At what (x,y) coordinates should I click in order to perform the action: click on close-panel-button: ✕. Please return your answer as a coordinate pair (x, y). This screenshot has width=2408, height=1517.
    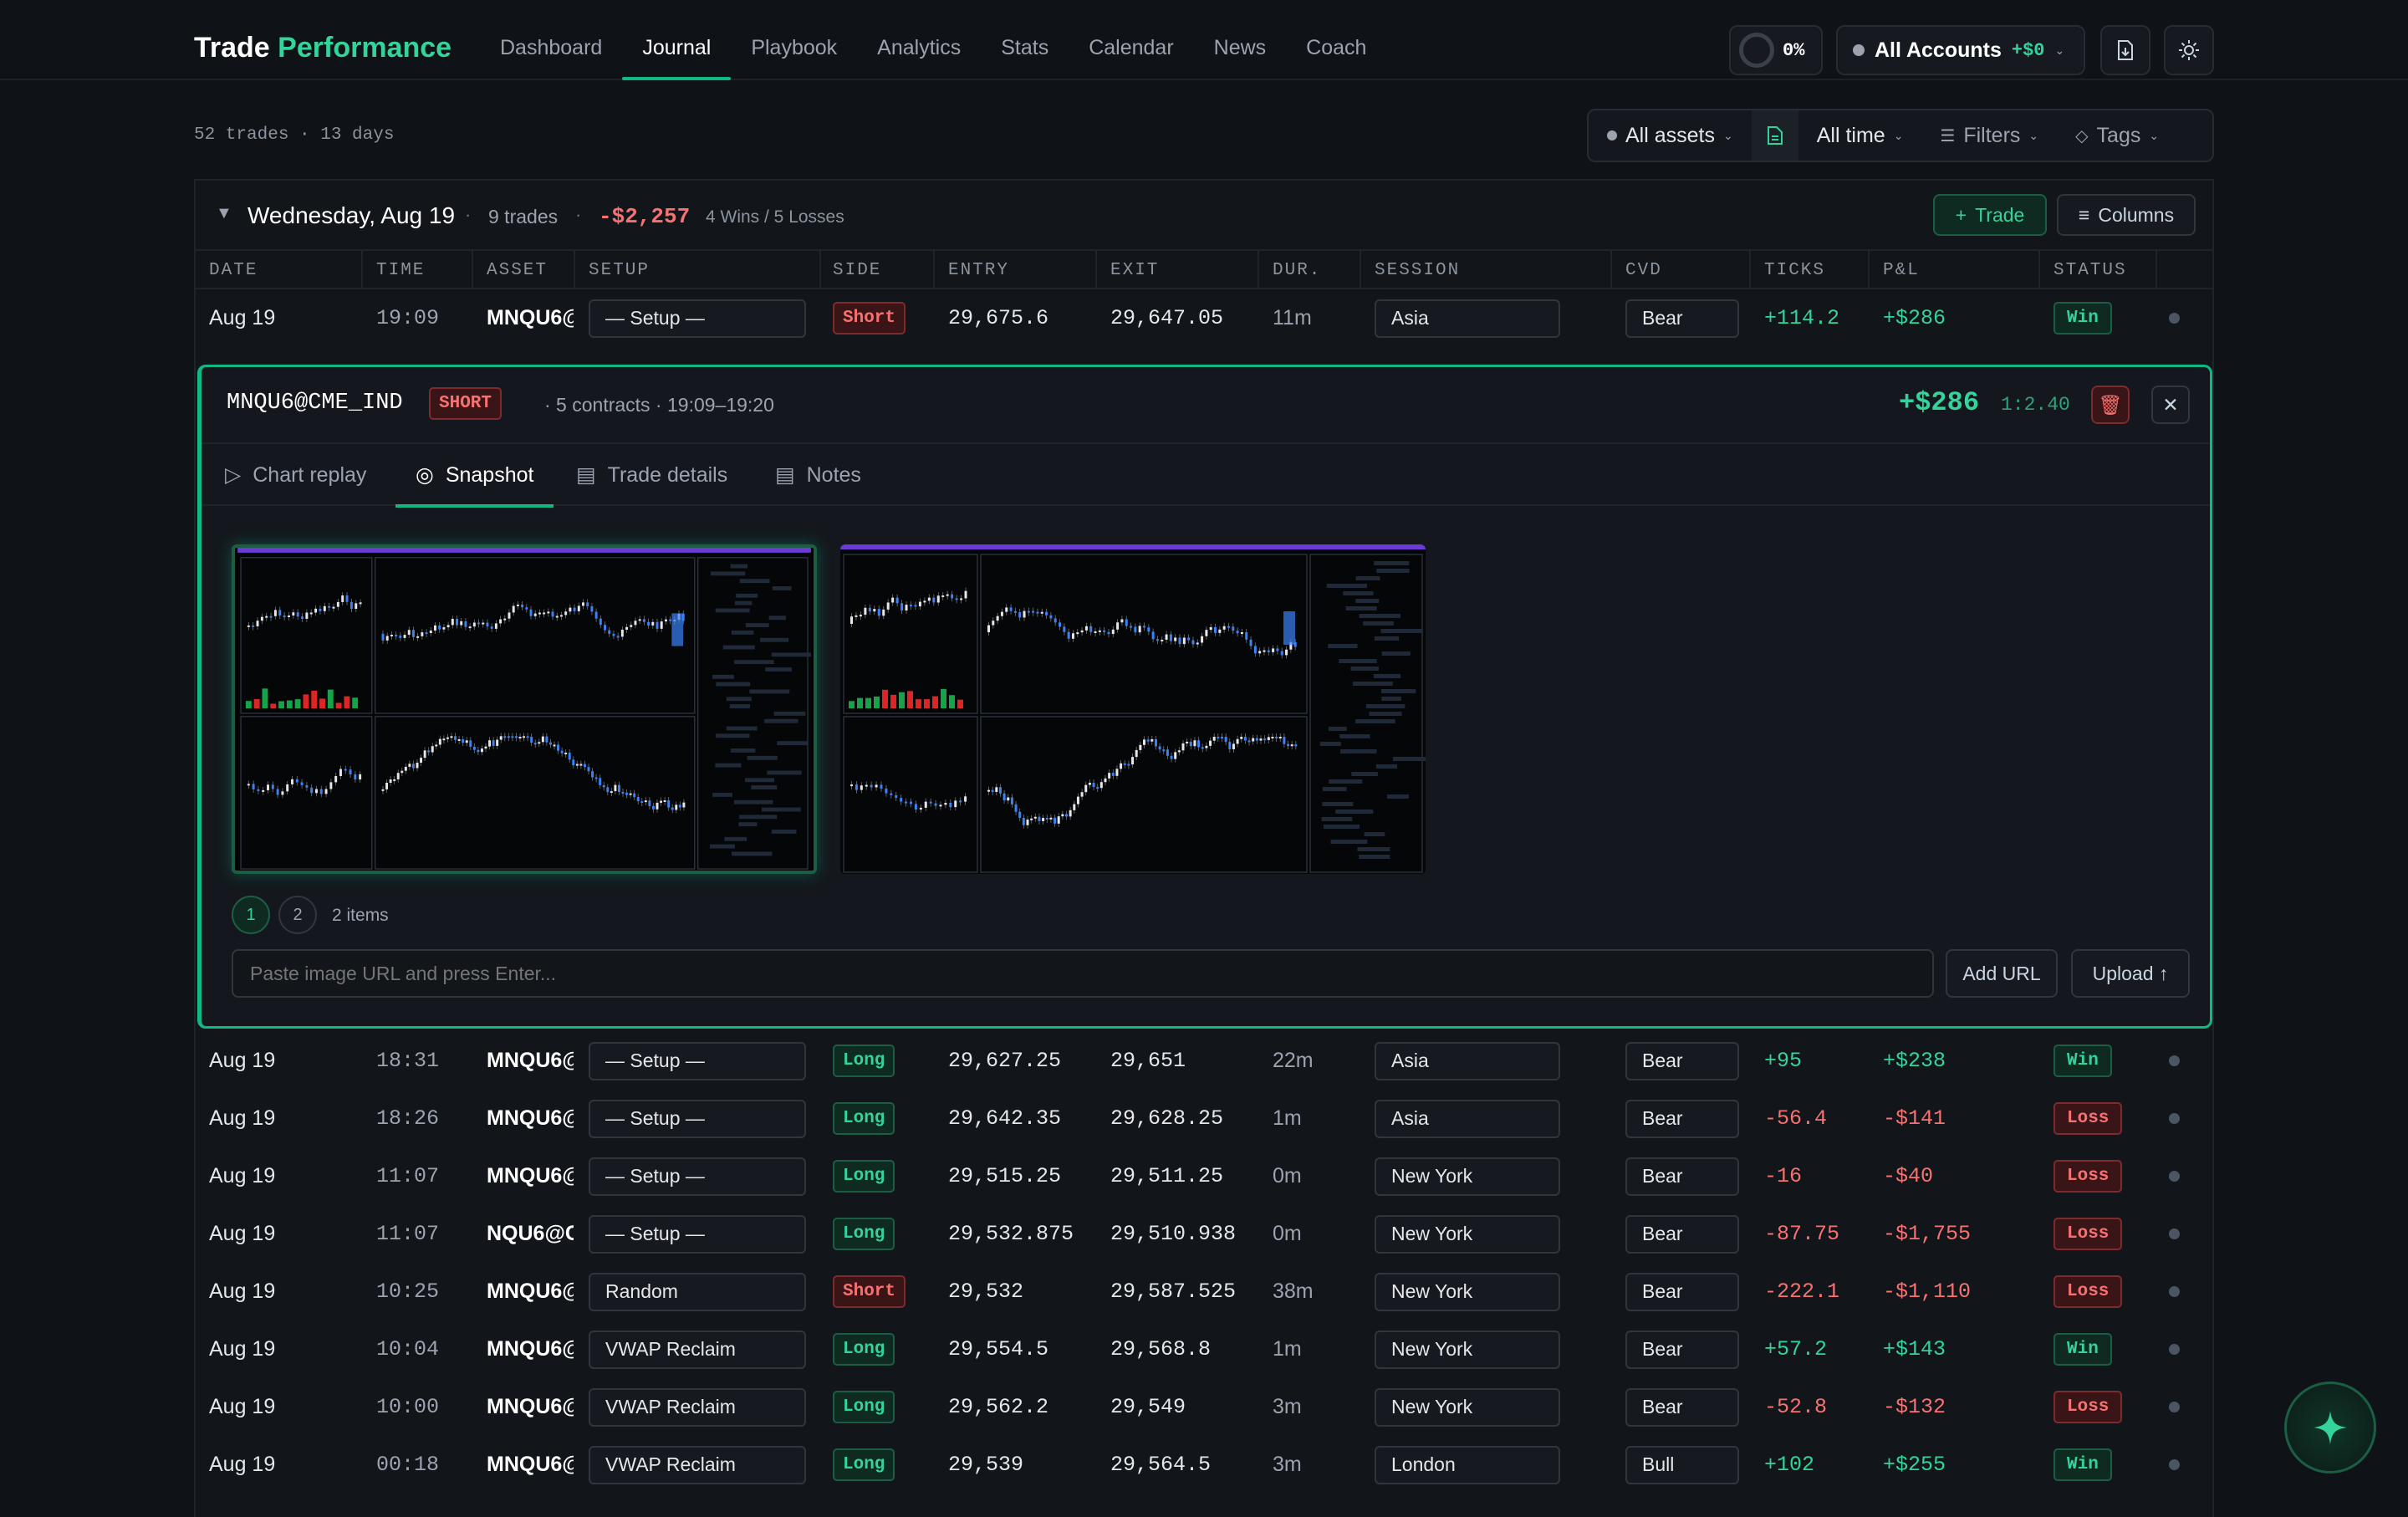
    Looking at the image, I should click on (2170, 405).